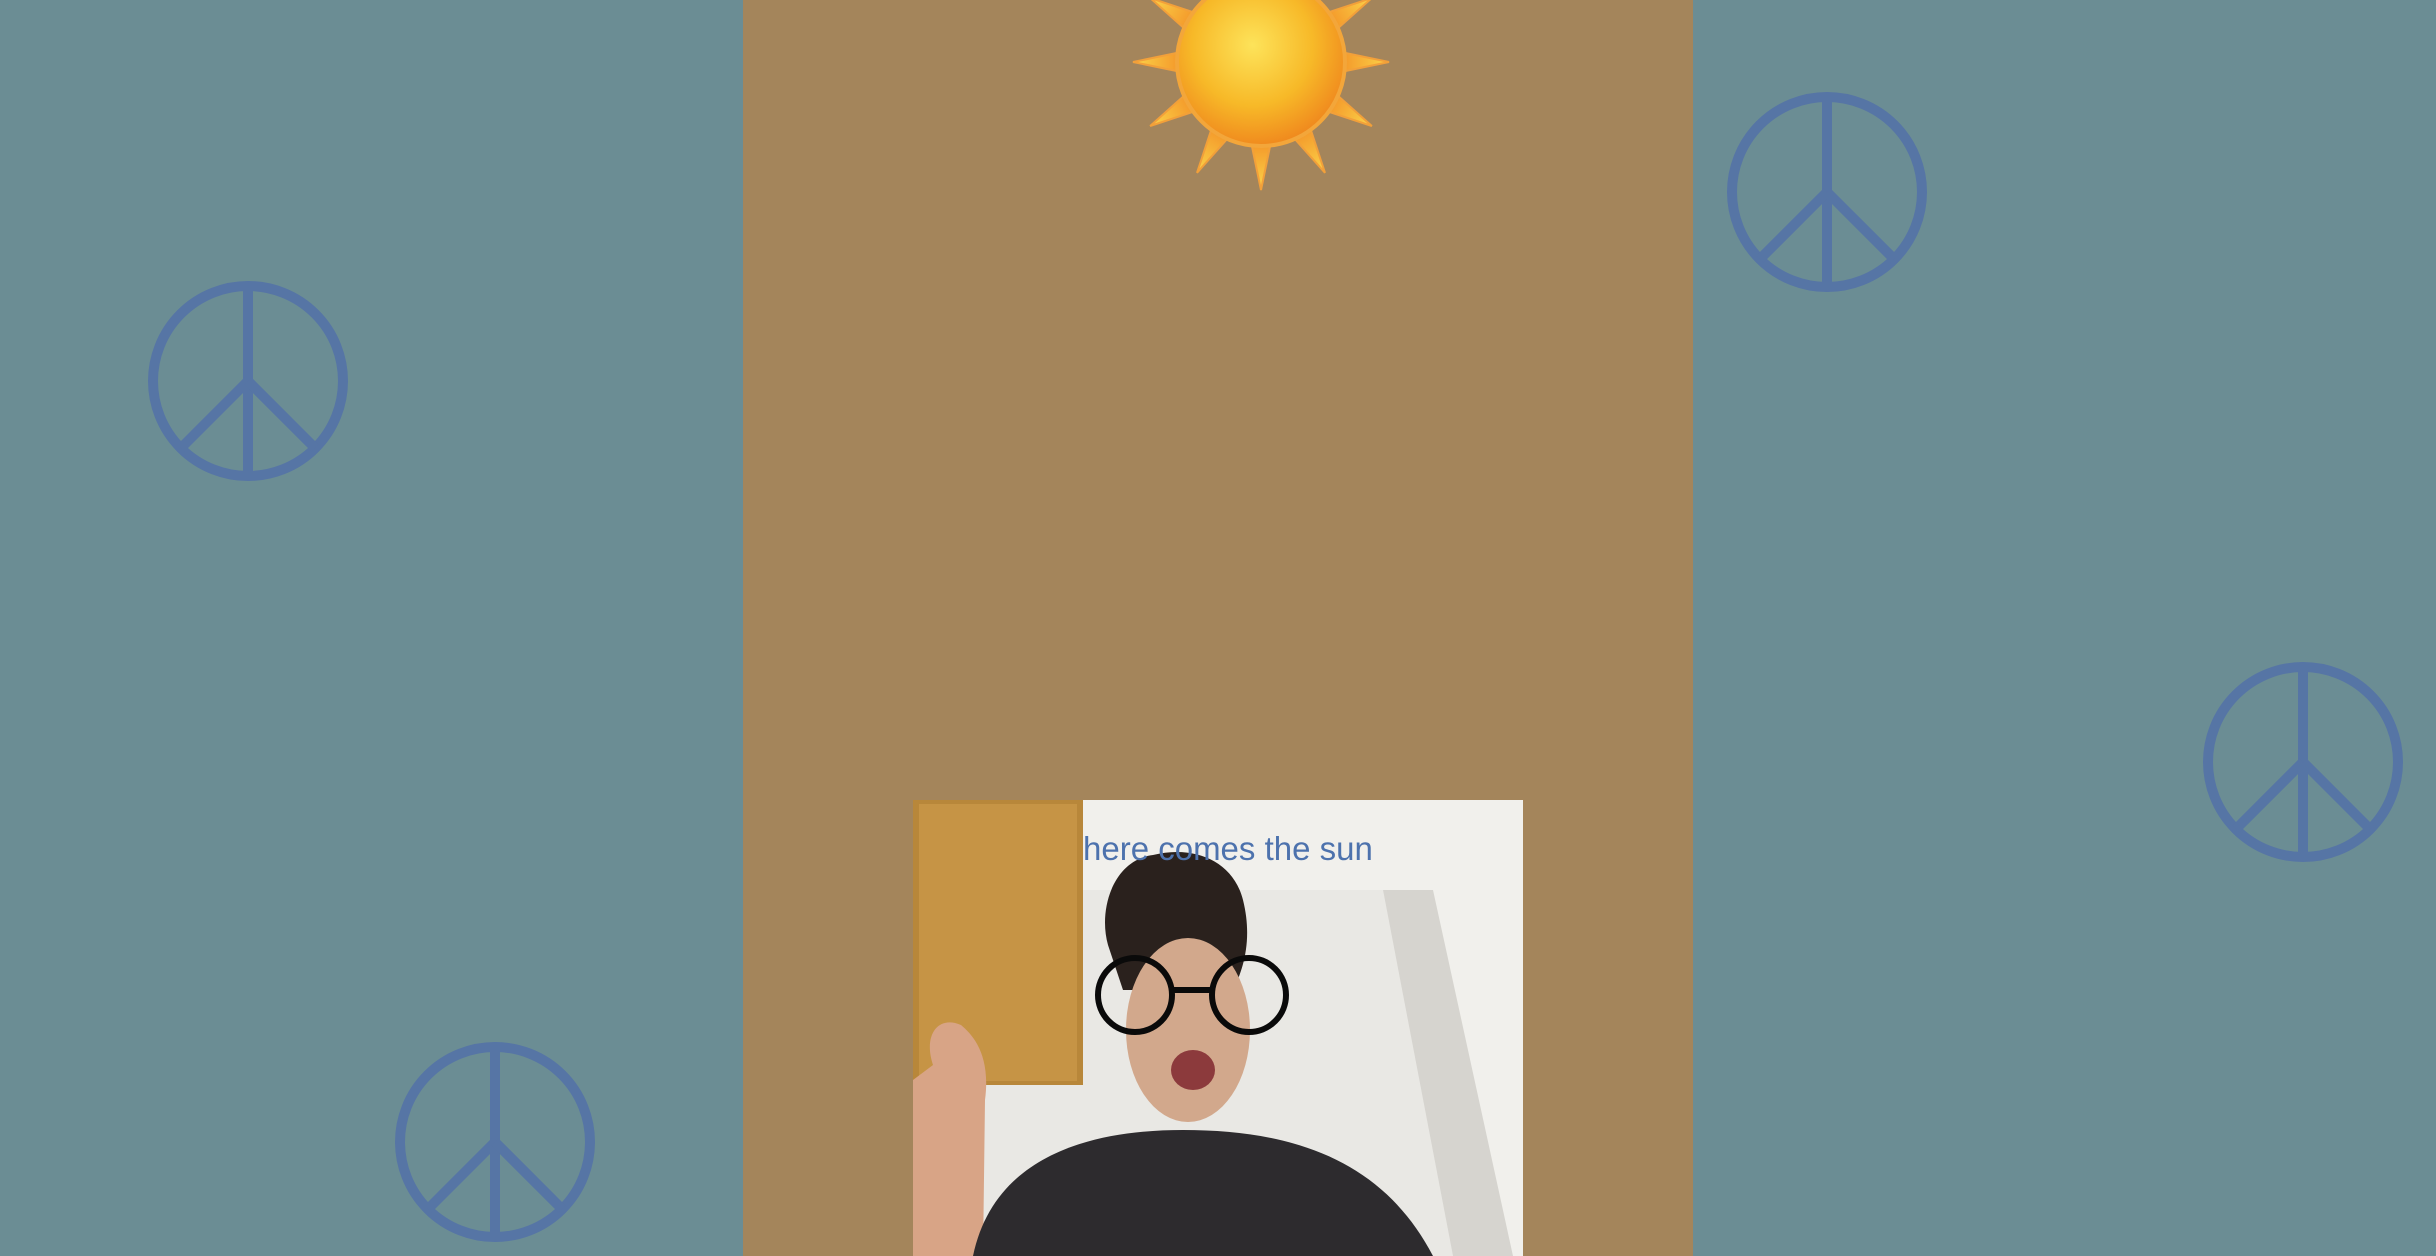 Image resolution: width=2436 pixels, height=1256 pixels. Describe the element at coordinates (1192, 995) in the screenshot. I see `round-glasses-icon` at that location.